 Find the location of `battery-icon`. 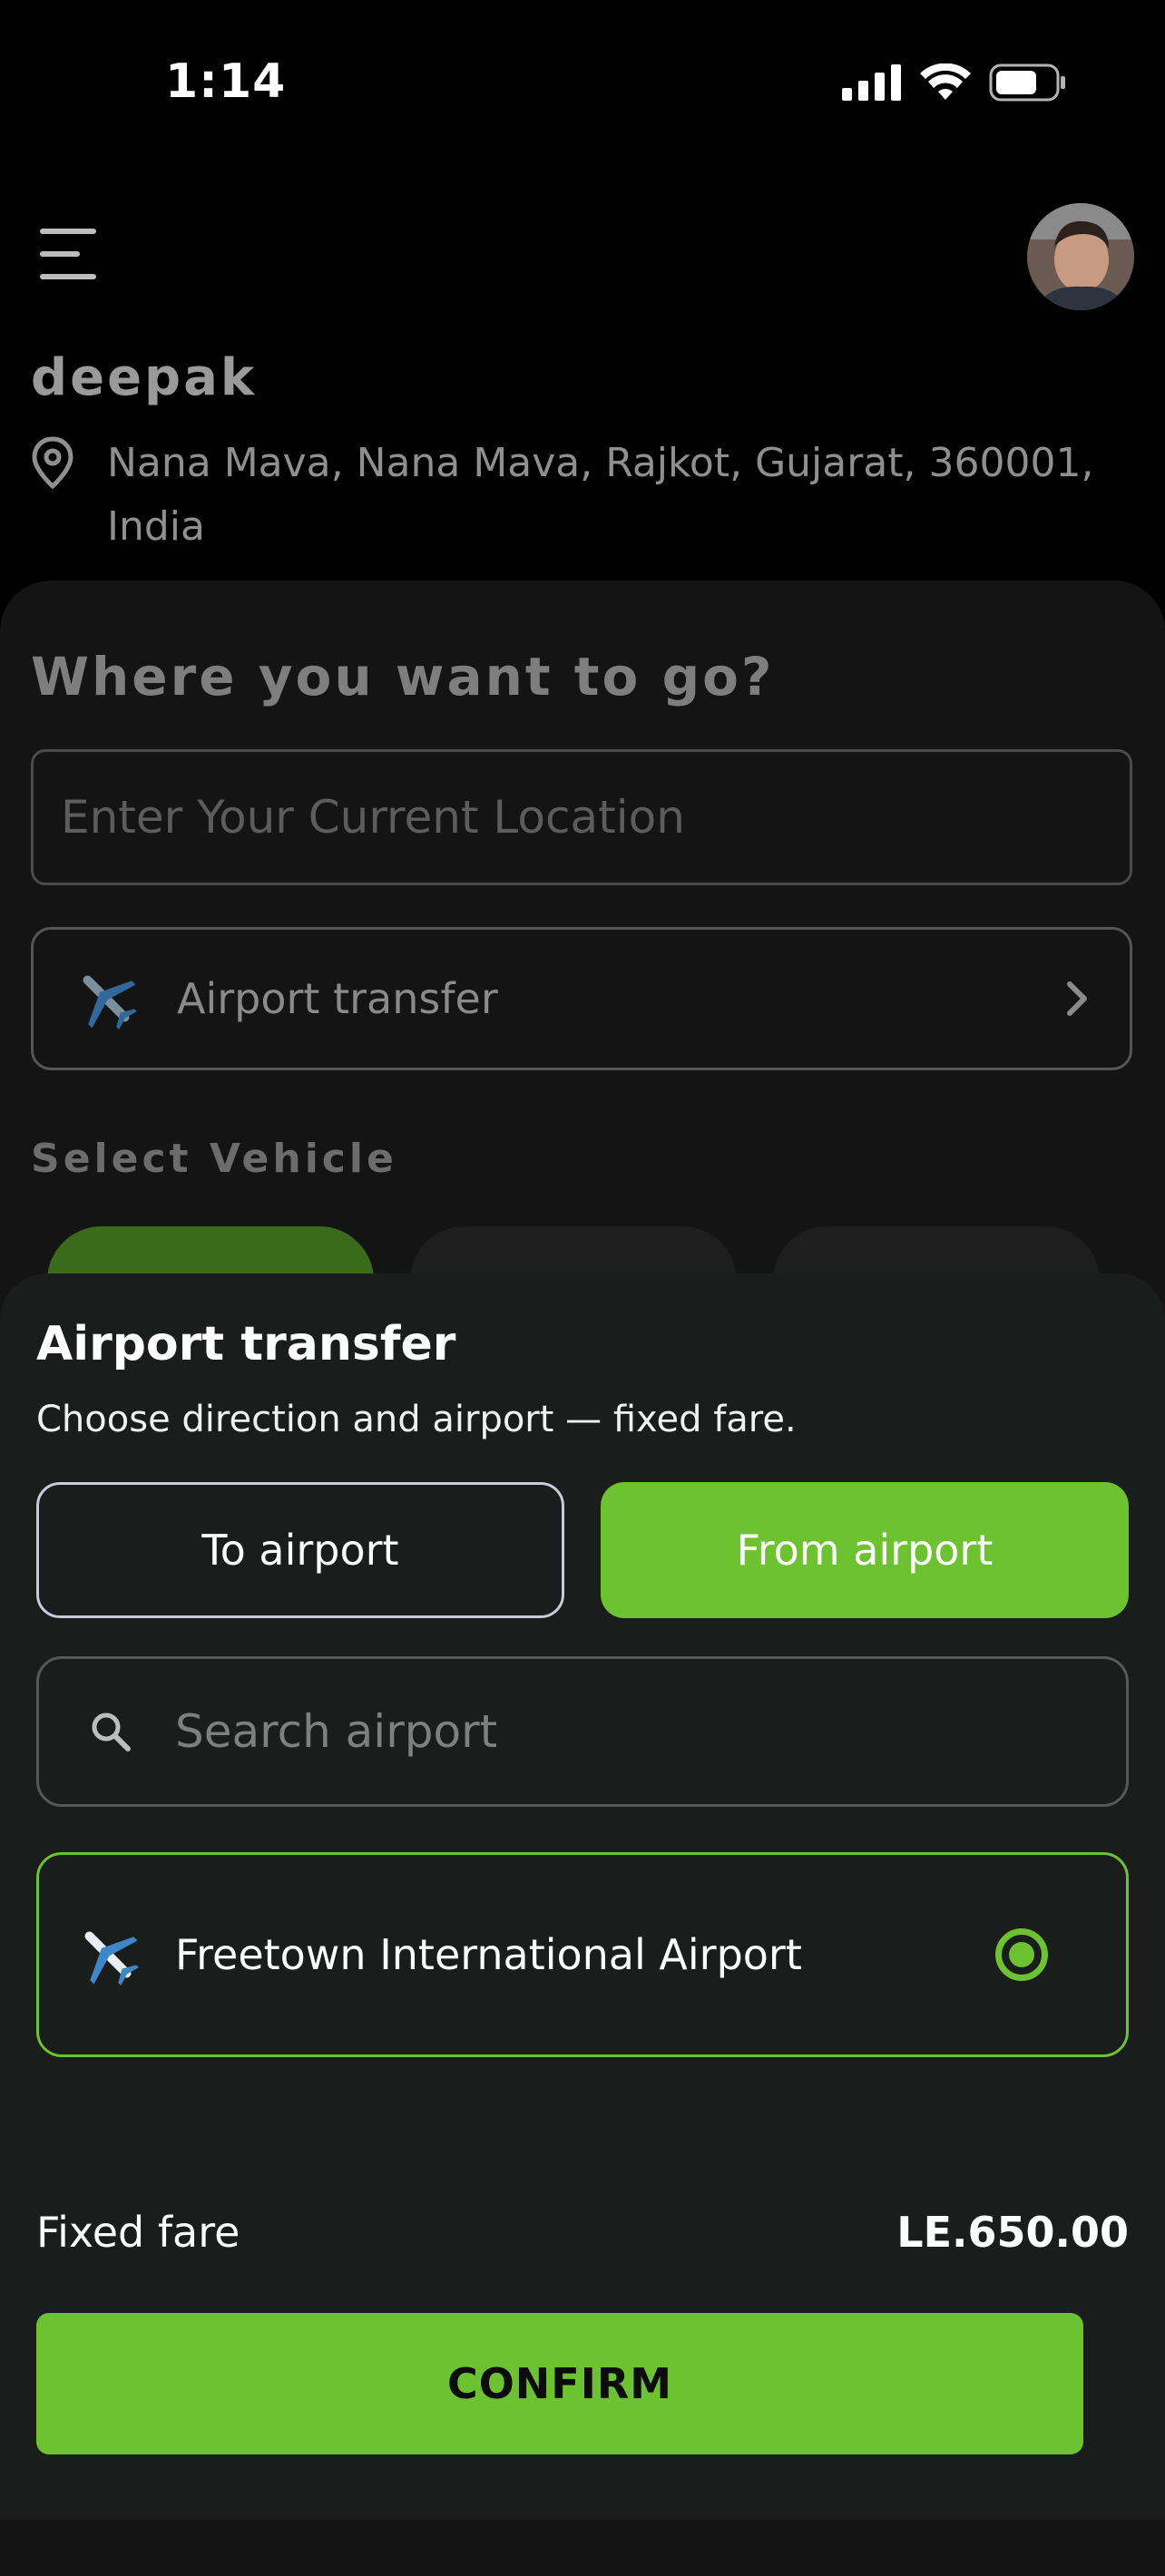

battery-icon is located at coordinates (1027, 82).